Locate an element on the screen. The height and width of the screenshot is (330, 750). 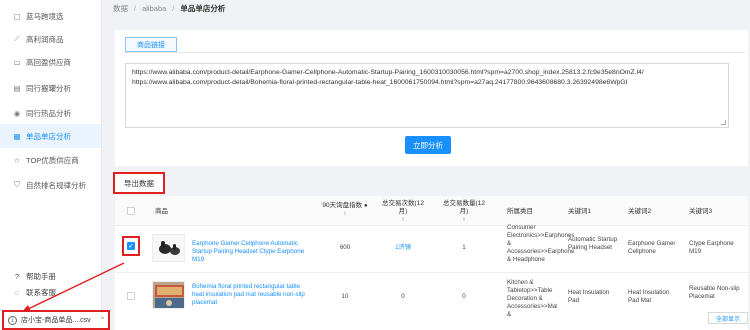
tab-product-link: 商品链接 is located at coordinates (151, 44).